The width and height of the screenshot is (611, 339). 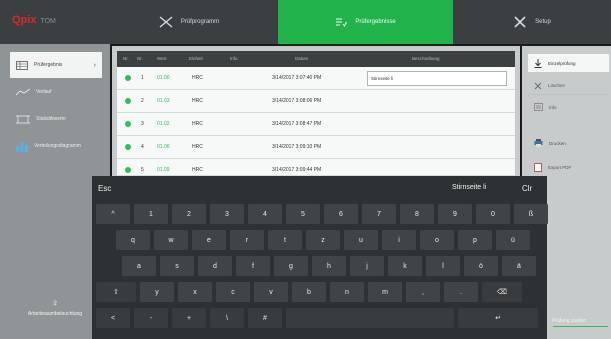 I want to click on key-0: ^, so click(x=113, y=214).